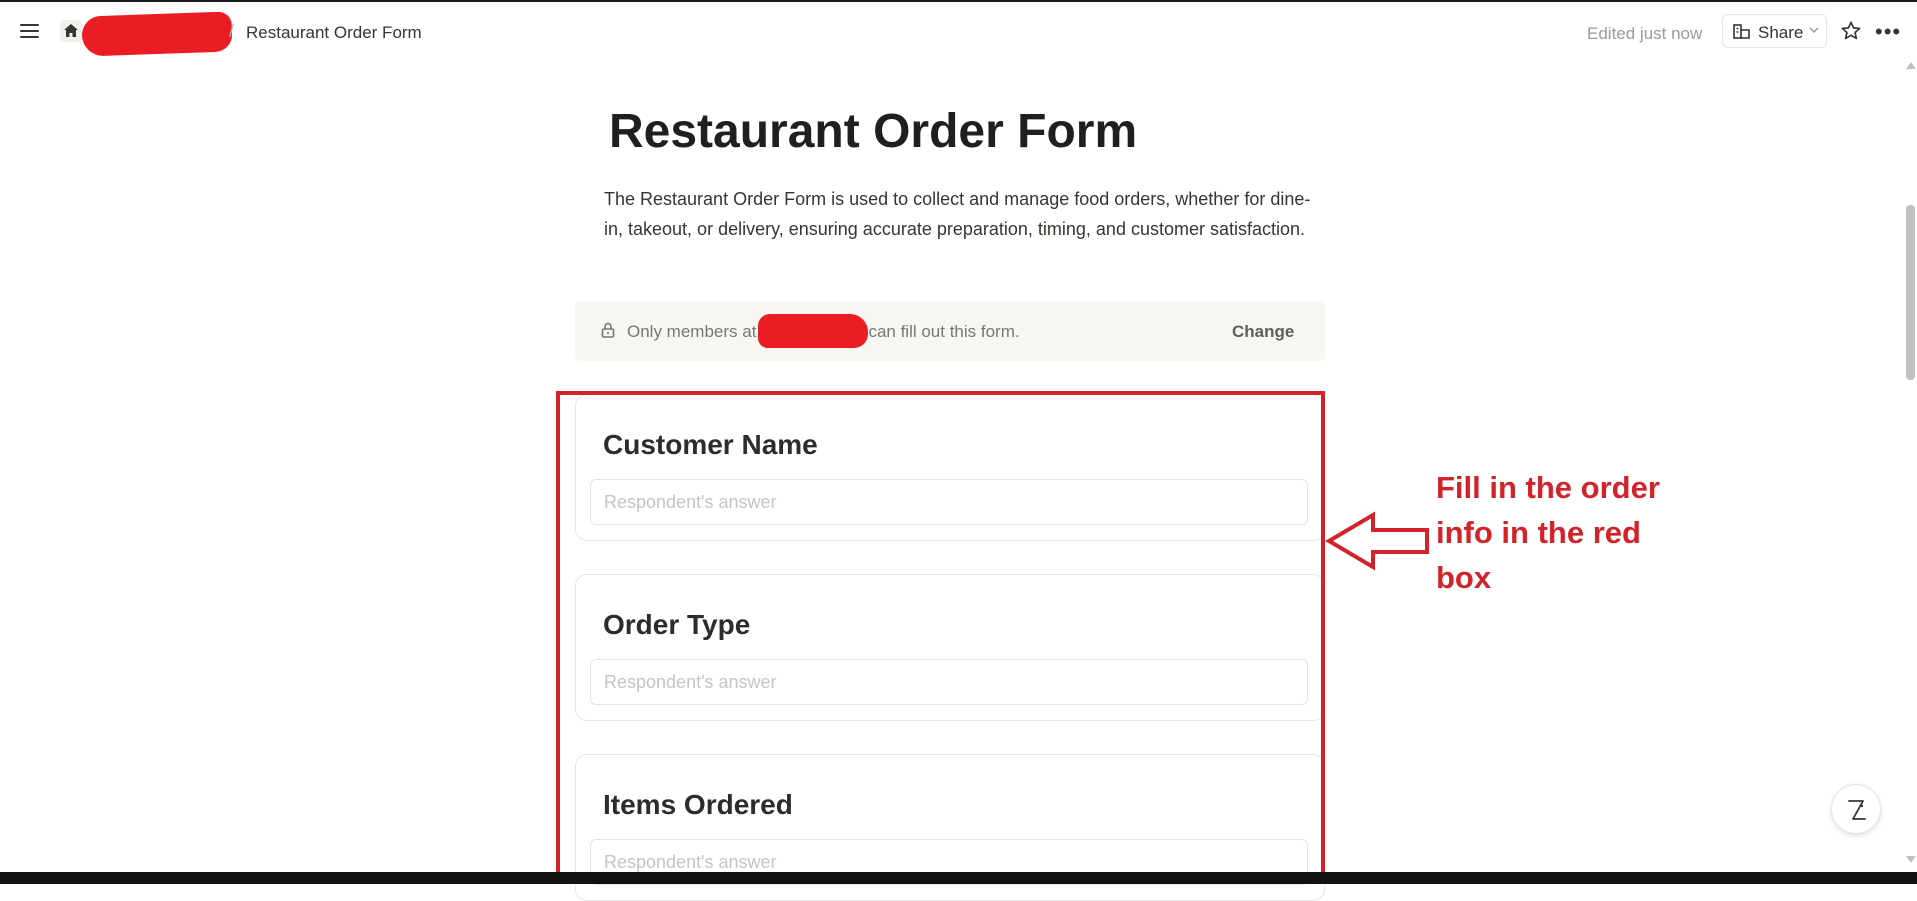  Describe the element at coordinates (1741, 31) in the screenshot. I see `share-page-icon` at that location.